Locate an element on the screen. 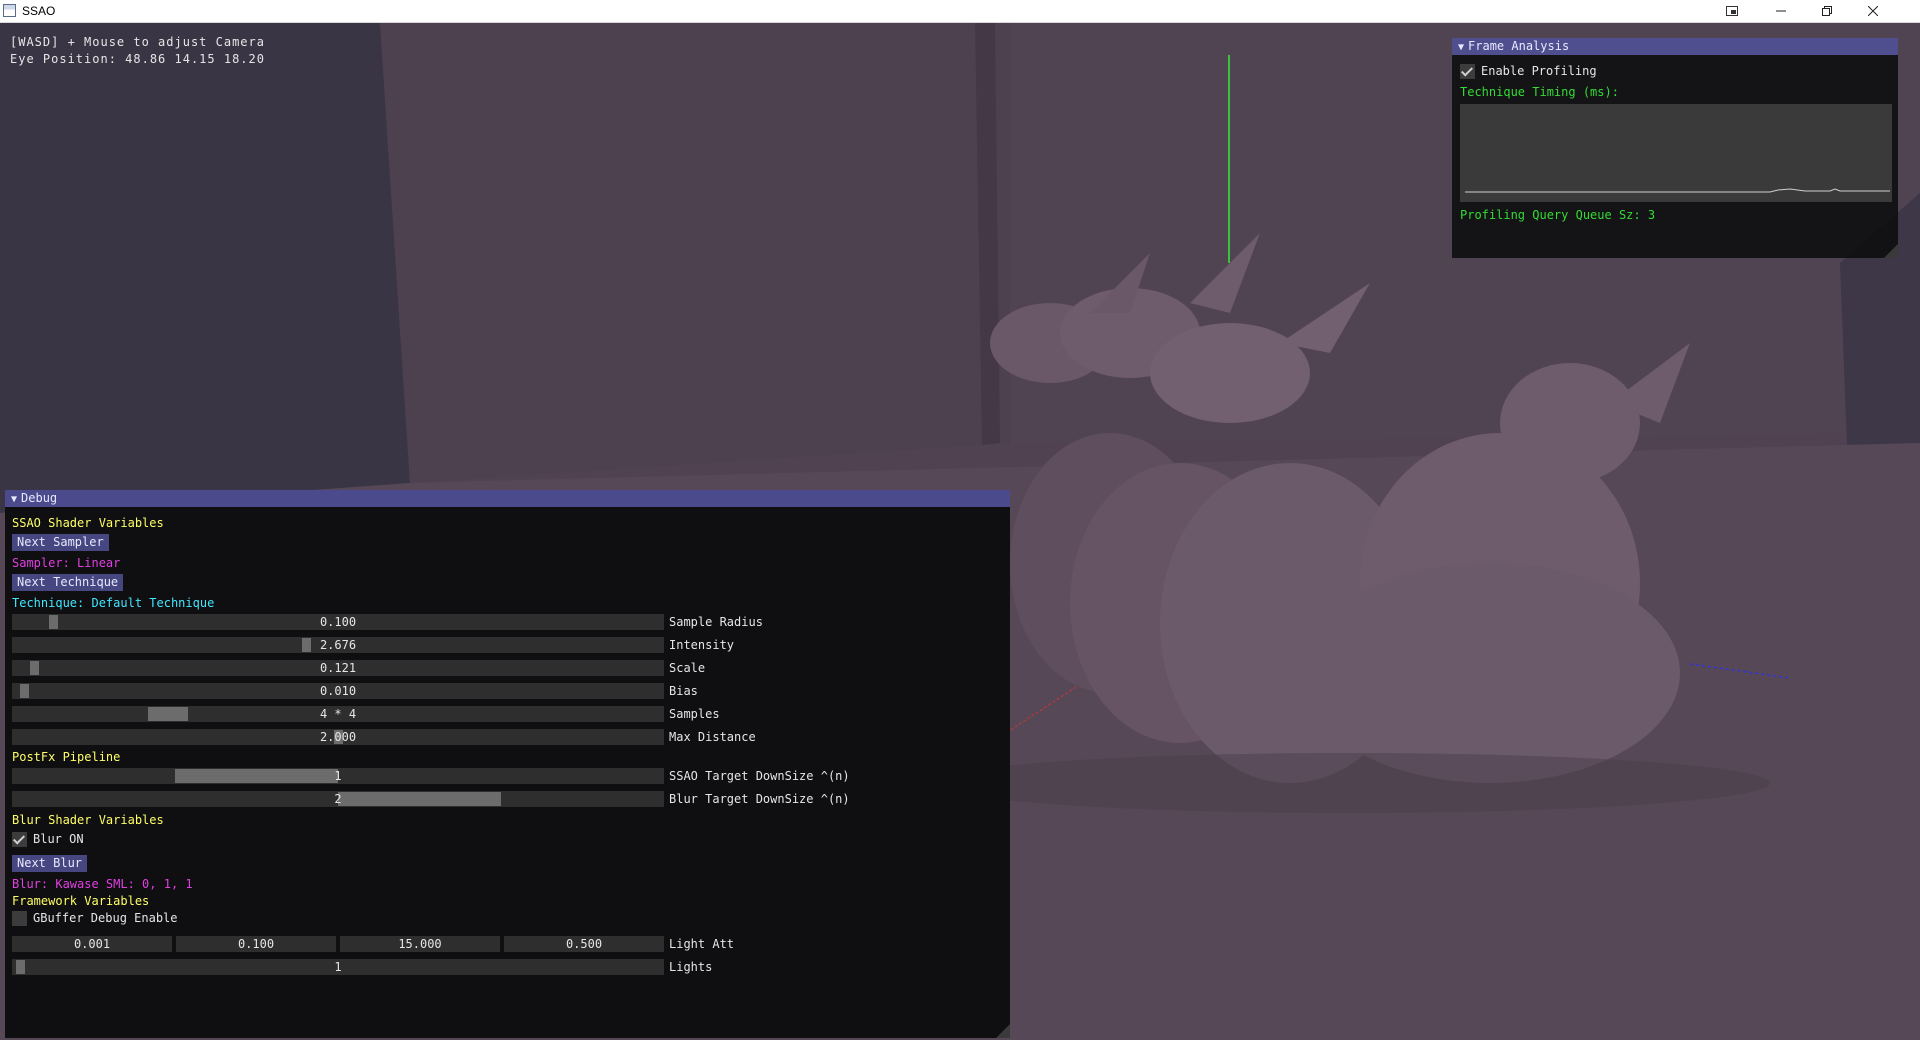 The image size is (1920, 1040). light-att-label: Light Att is located at coordinates (702, 944).